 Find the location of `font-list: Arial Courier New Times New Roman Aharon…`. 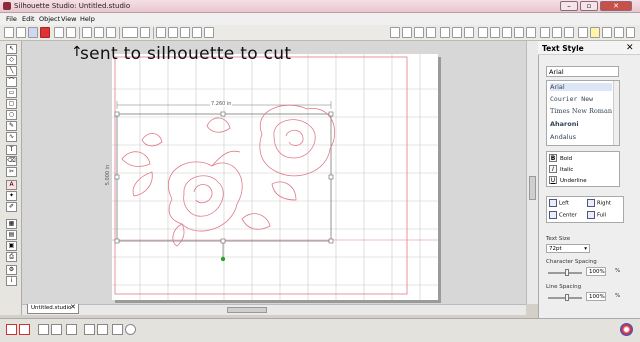

font-list: Arial Courier New Times New Roman Aharon… is located at coordinates (583, 113).